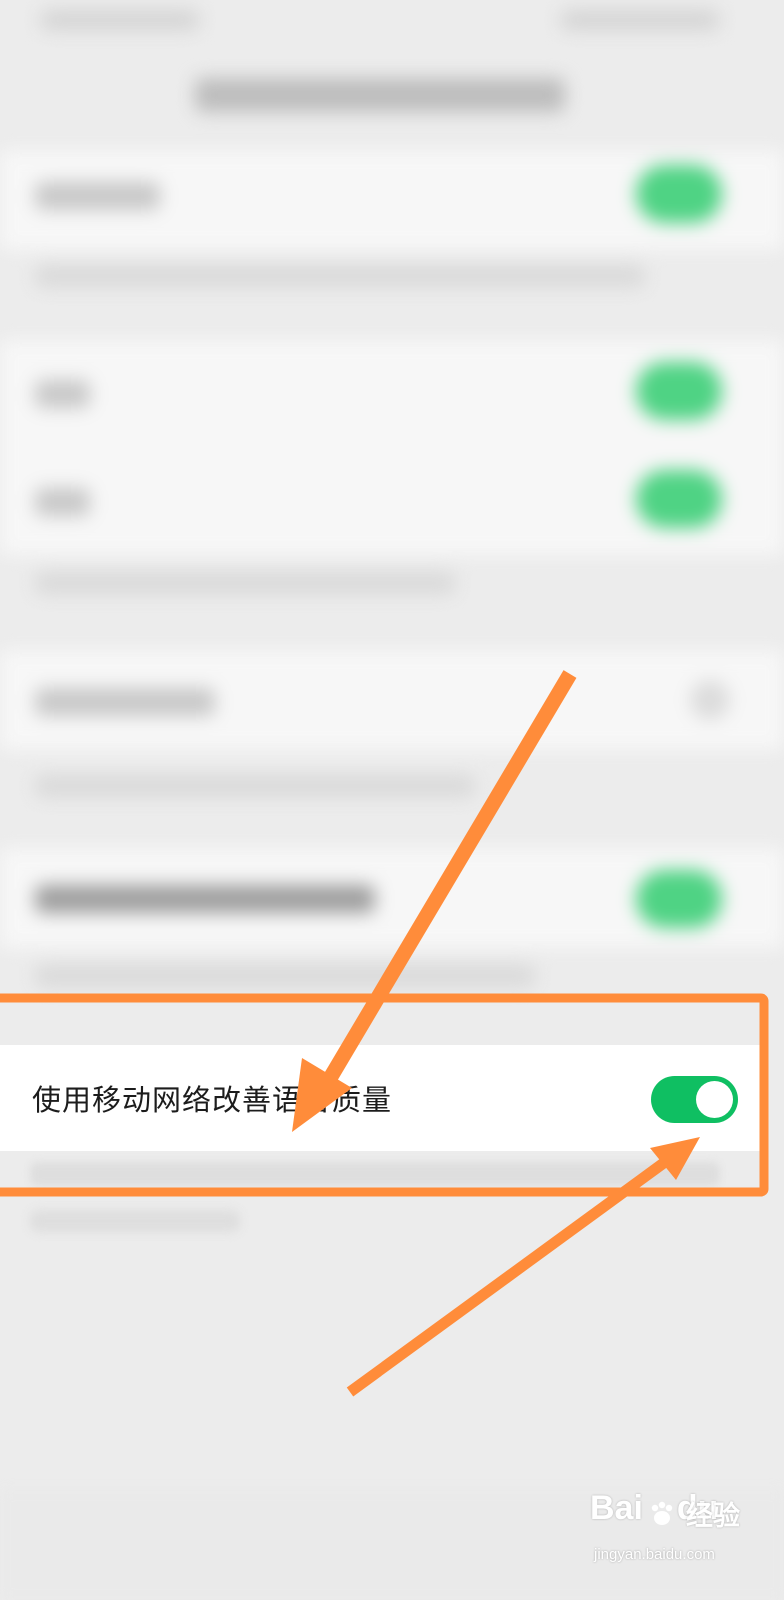  I want to click on status-bar-left, so click(120, 20).